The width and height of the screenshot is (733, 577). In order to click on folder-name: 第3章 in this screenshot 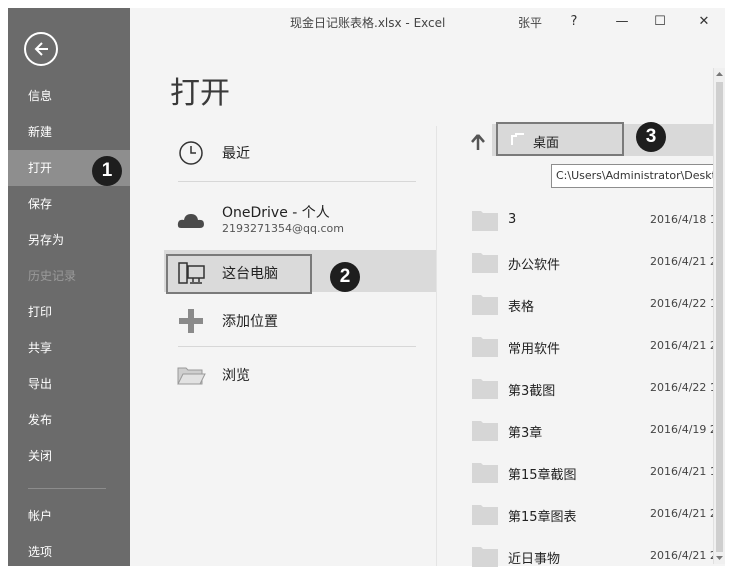, I will do `click(525, 433)`.